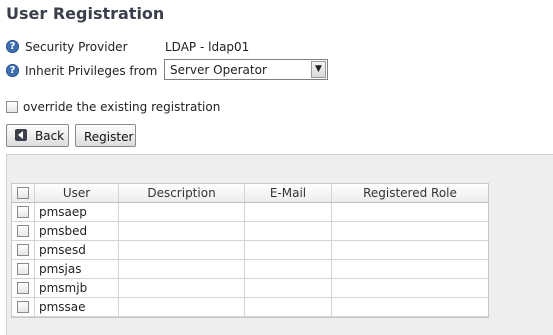 Image resolution: width=553 pixels, height=335 pixels. Describe the element at coordinates (76, 47) in the screenshot. I see `security-provider-label: Security Provider` at that location.